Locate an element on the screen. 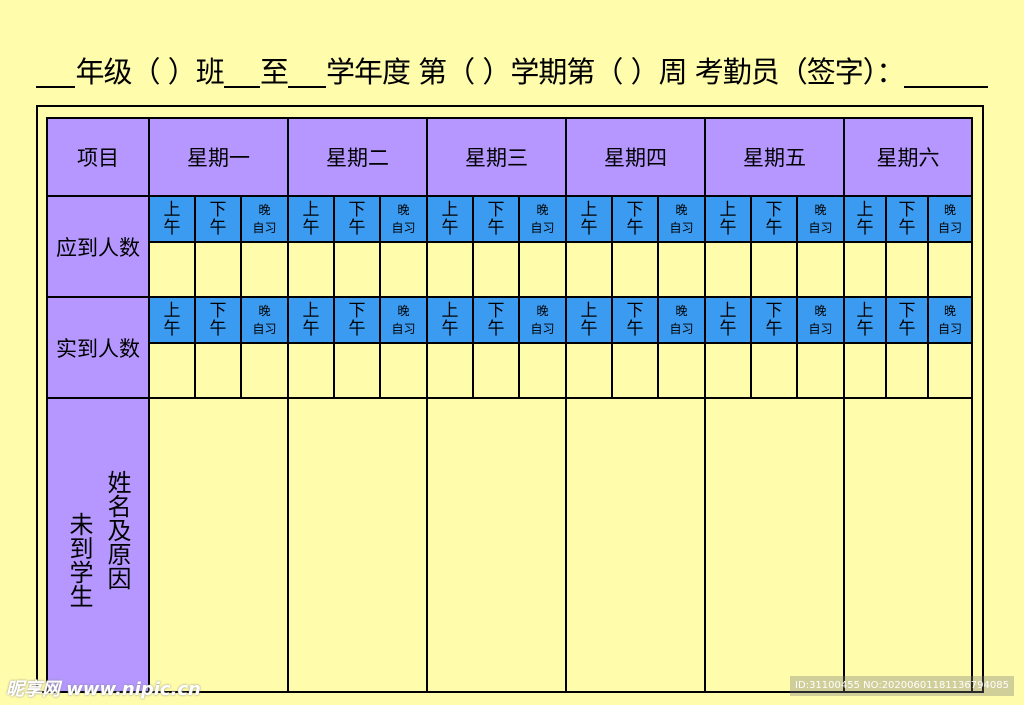  form-title: 年级（ ）班 至 学年度 第（ ）学期第（ ）周 考勤员（签字）： is located at coordinates (512, 64).